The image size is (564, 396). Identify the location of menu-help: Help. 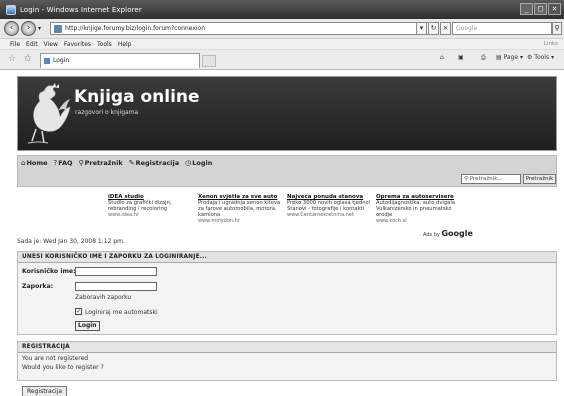
(125, 44).